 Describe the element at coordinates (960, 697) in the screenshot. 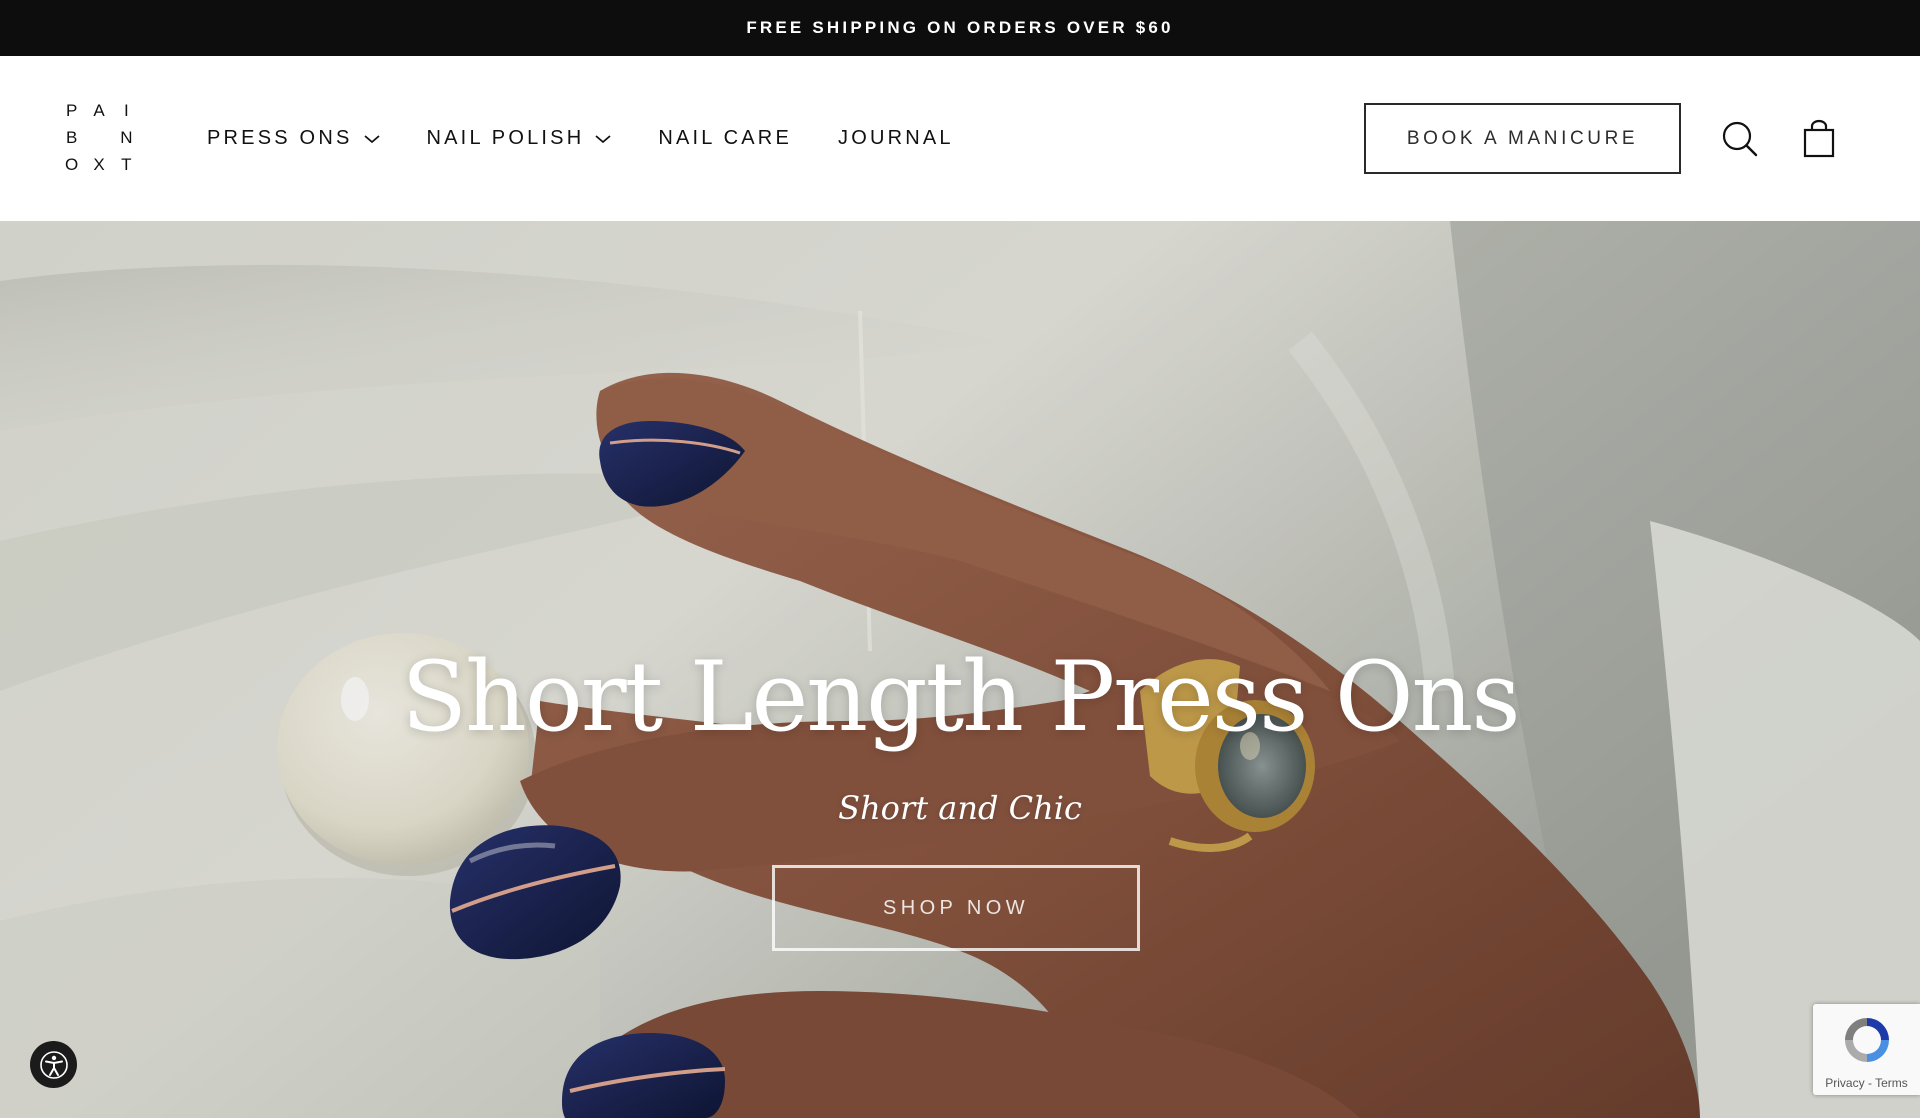

I see `hero-title: Short Length Press Ons` at that location.